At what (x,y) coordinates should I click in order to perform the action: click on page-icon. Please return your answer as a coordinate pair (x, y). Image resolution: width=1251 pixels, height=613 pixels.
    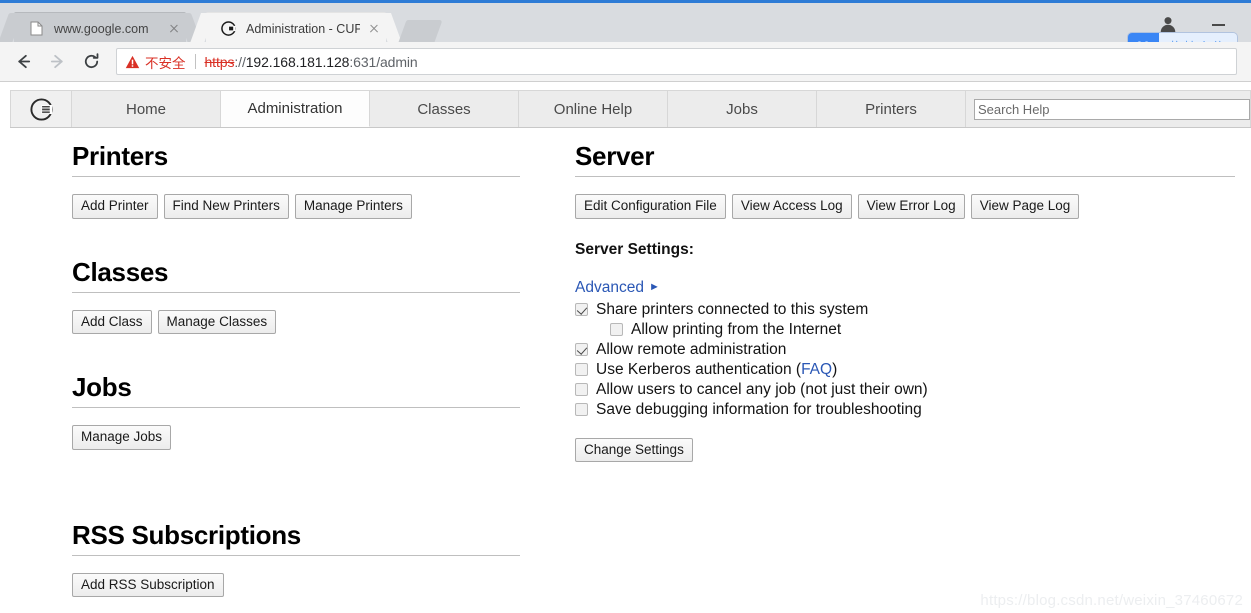
    Looking at the image, I should click on (36, 28).